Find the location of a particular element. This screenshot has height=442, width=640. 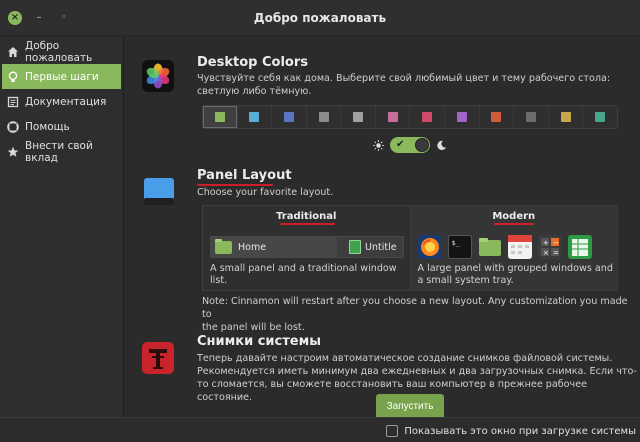

sidebar-item-label: Внести свой вклад is located at coordinates (59, 151).